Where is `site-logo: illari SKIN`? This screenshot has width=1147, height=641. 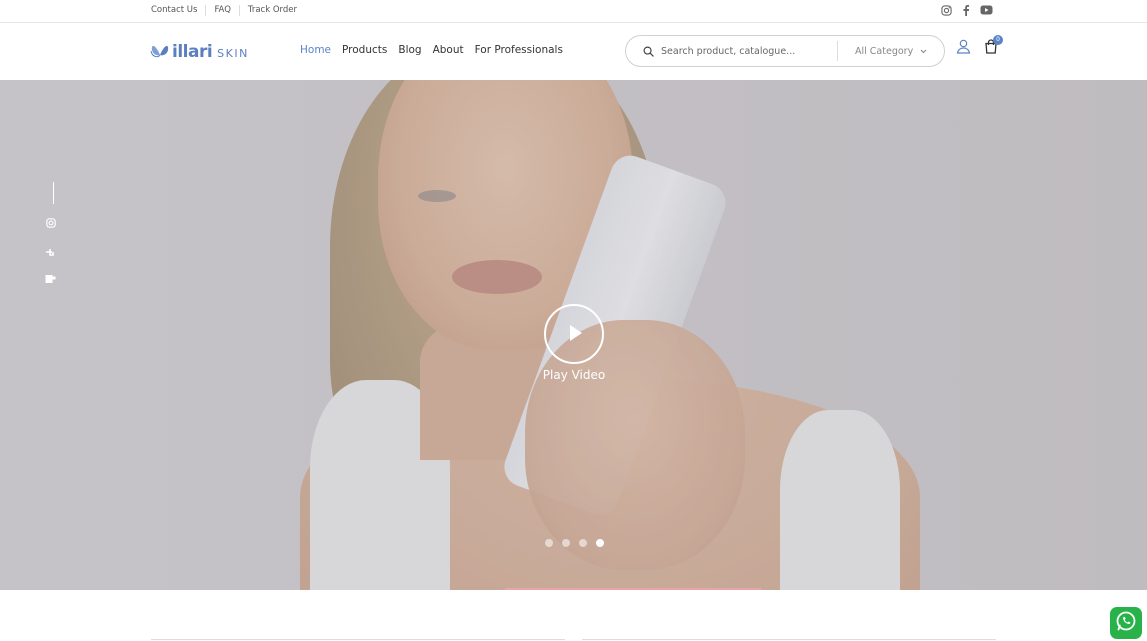 site-logo: illari SKIN is located at coordinates (199, 52).